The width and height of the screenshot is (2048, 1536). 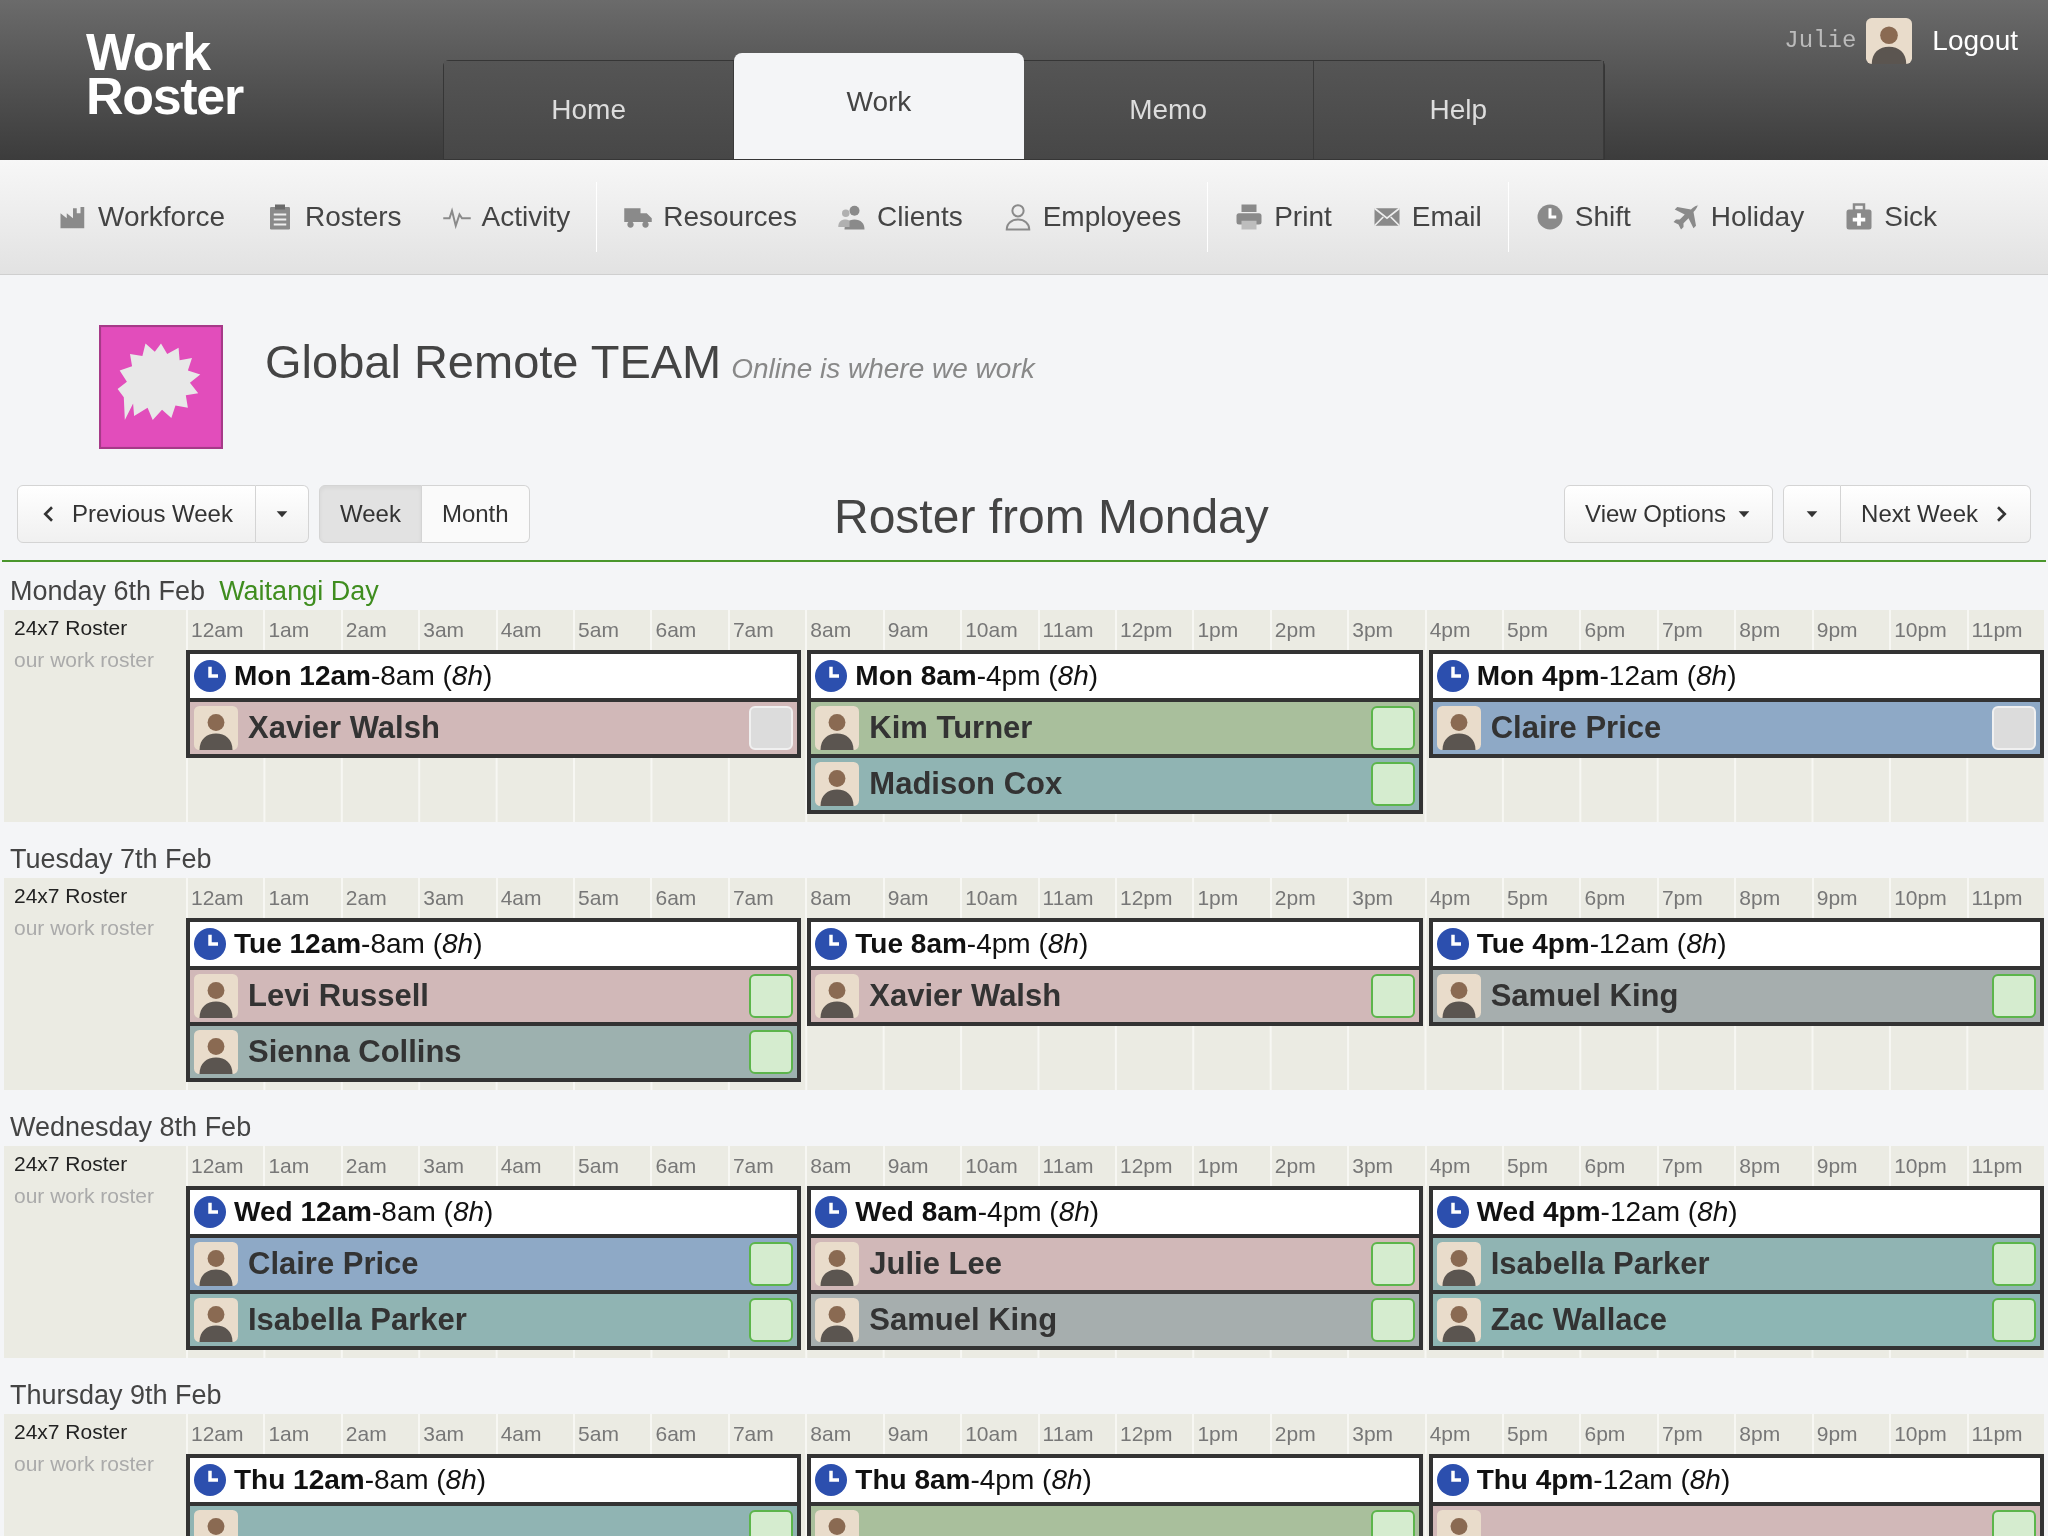 What do you see at coordinates (973, 1480) in the screenshot?
I see `shift-time: Thu 8am-4pm (8h)` at bounding box center [973, 1480].